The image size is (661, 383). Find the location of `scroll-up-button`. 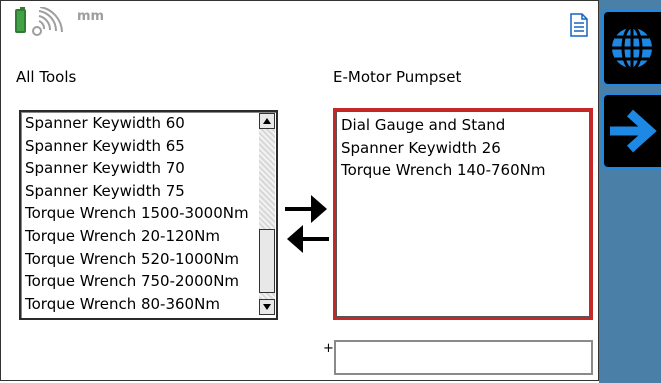

scroll-up-button is located at coordinates (267, 121).